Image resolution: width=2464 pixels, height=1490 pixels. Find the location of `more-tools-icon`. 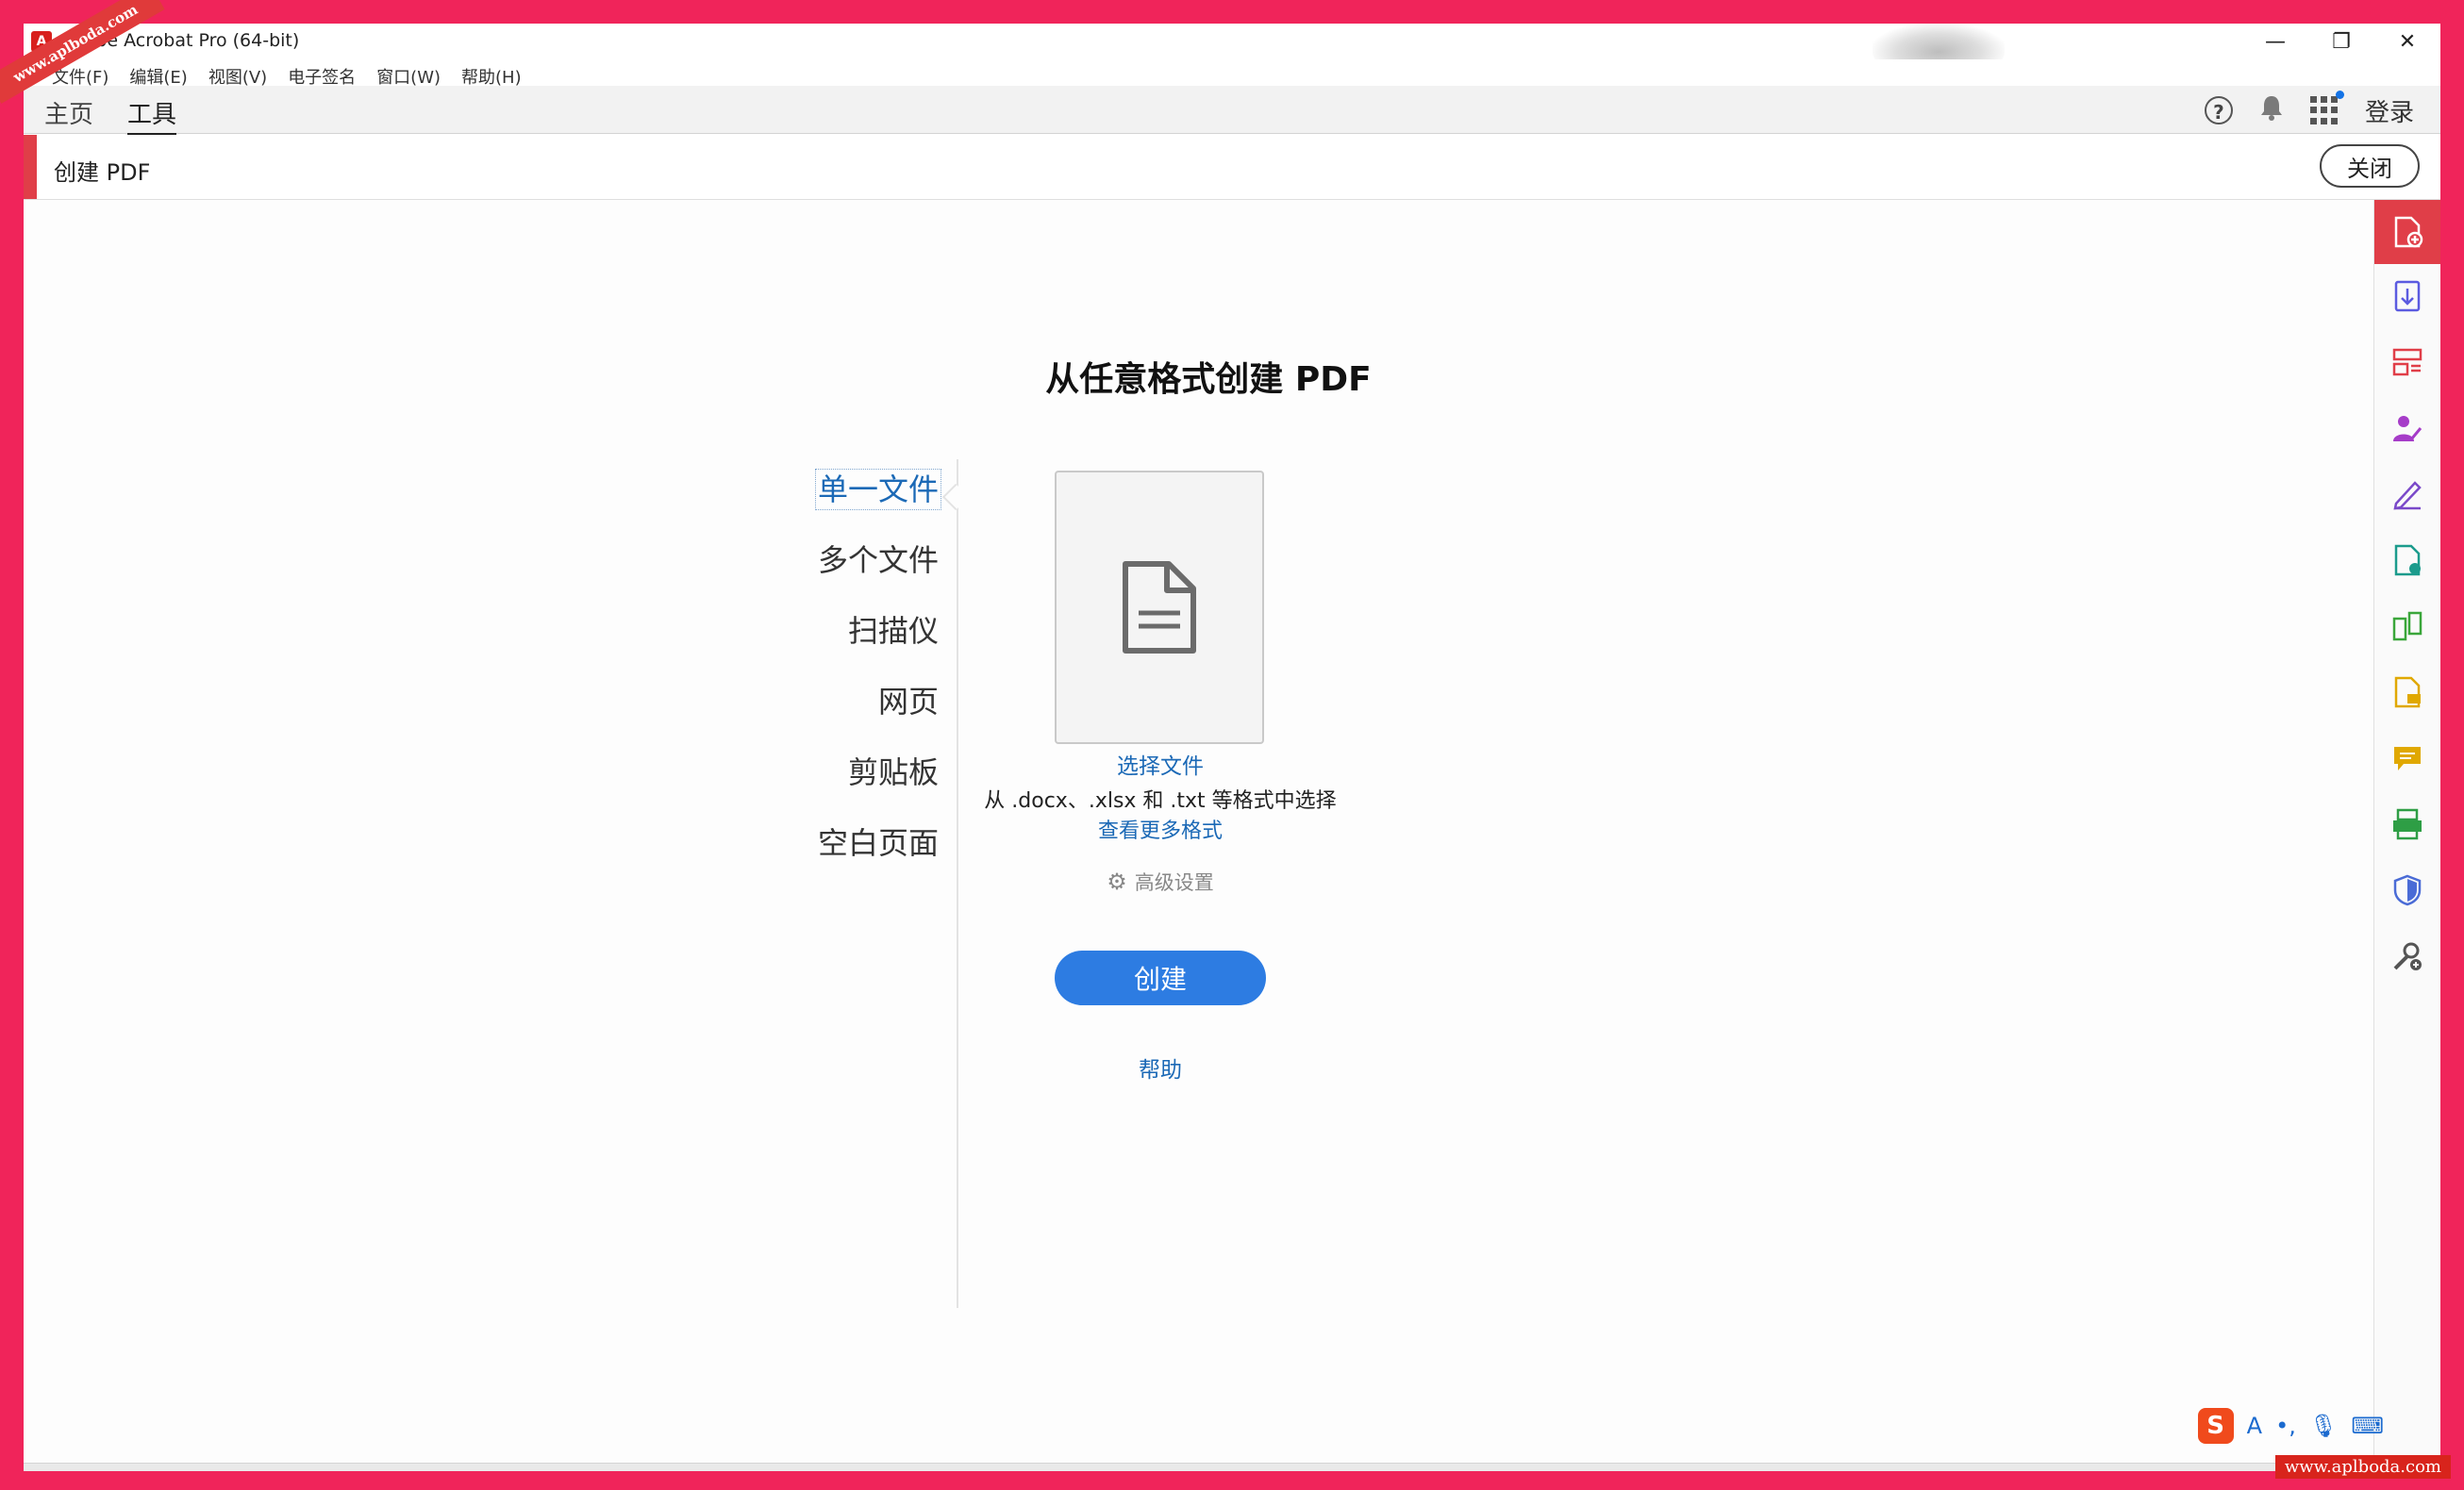

more-tools-icon is located at coordinates (2408, 956).